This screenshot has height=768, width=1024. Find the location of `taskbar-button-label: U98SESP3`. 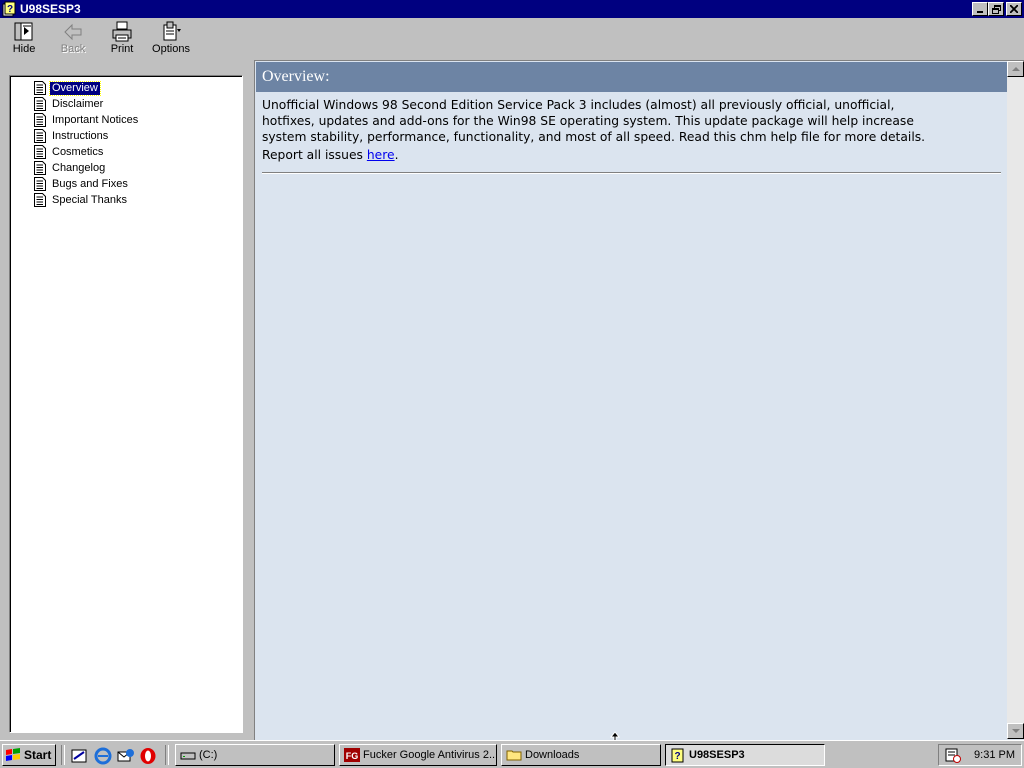

taskbar-button-label: U98SESP3 is located at coordinates (717, 755).